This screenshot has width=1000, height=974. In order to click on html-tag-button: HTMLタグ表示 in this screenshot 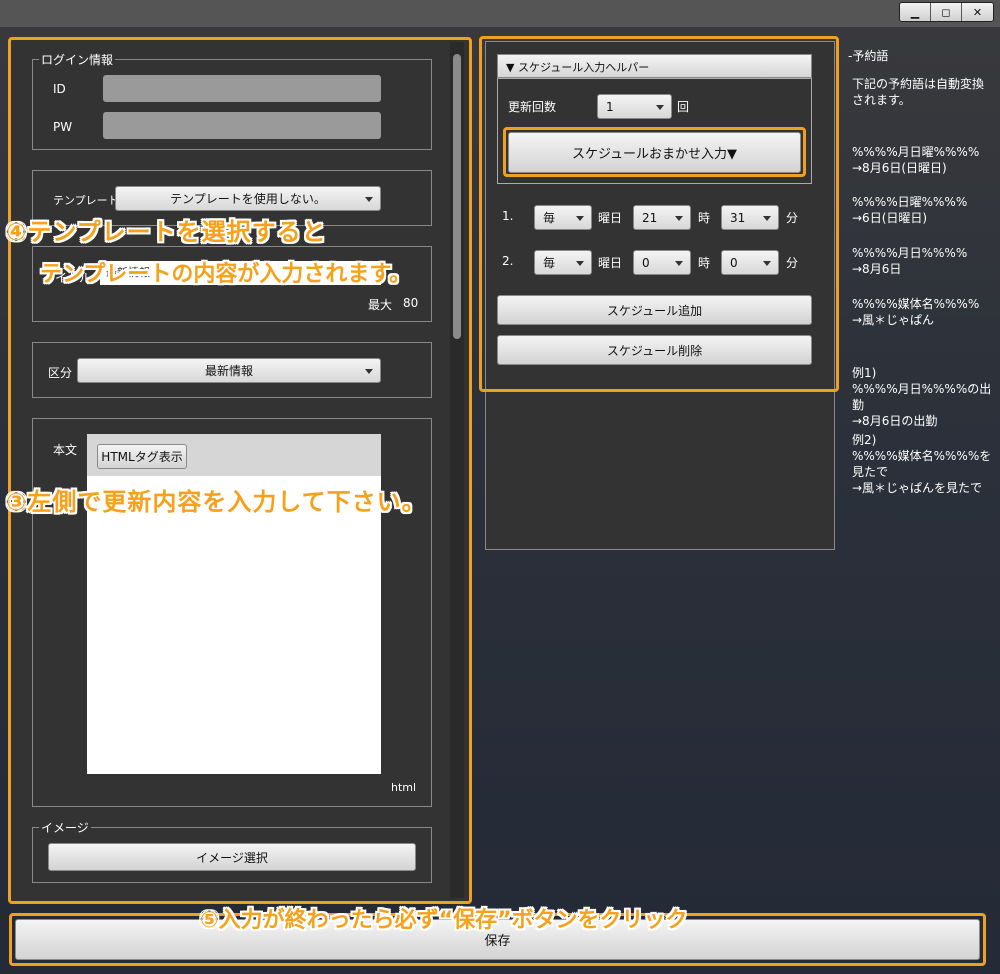, I will do `click(142, 456)`.